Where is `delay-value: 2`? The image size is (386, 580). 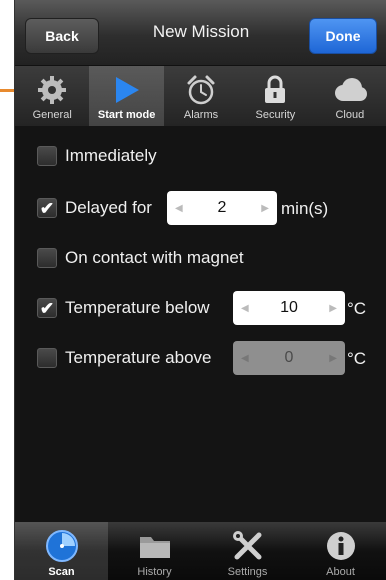 delay-value: 2 is located at coordinates (222, 207).